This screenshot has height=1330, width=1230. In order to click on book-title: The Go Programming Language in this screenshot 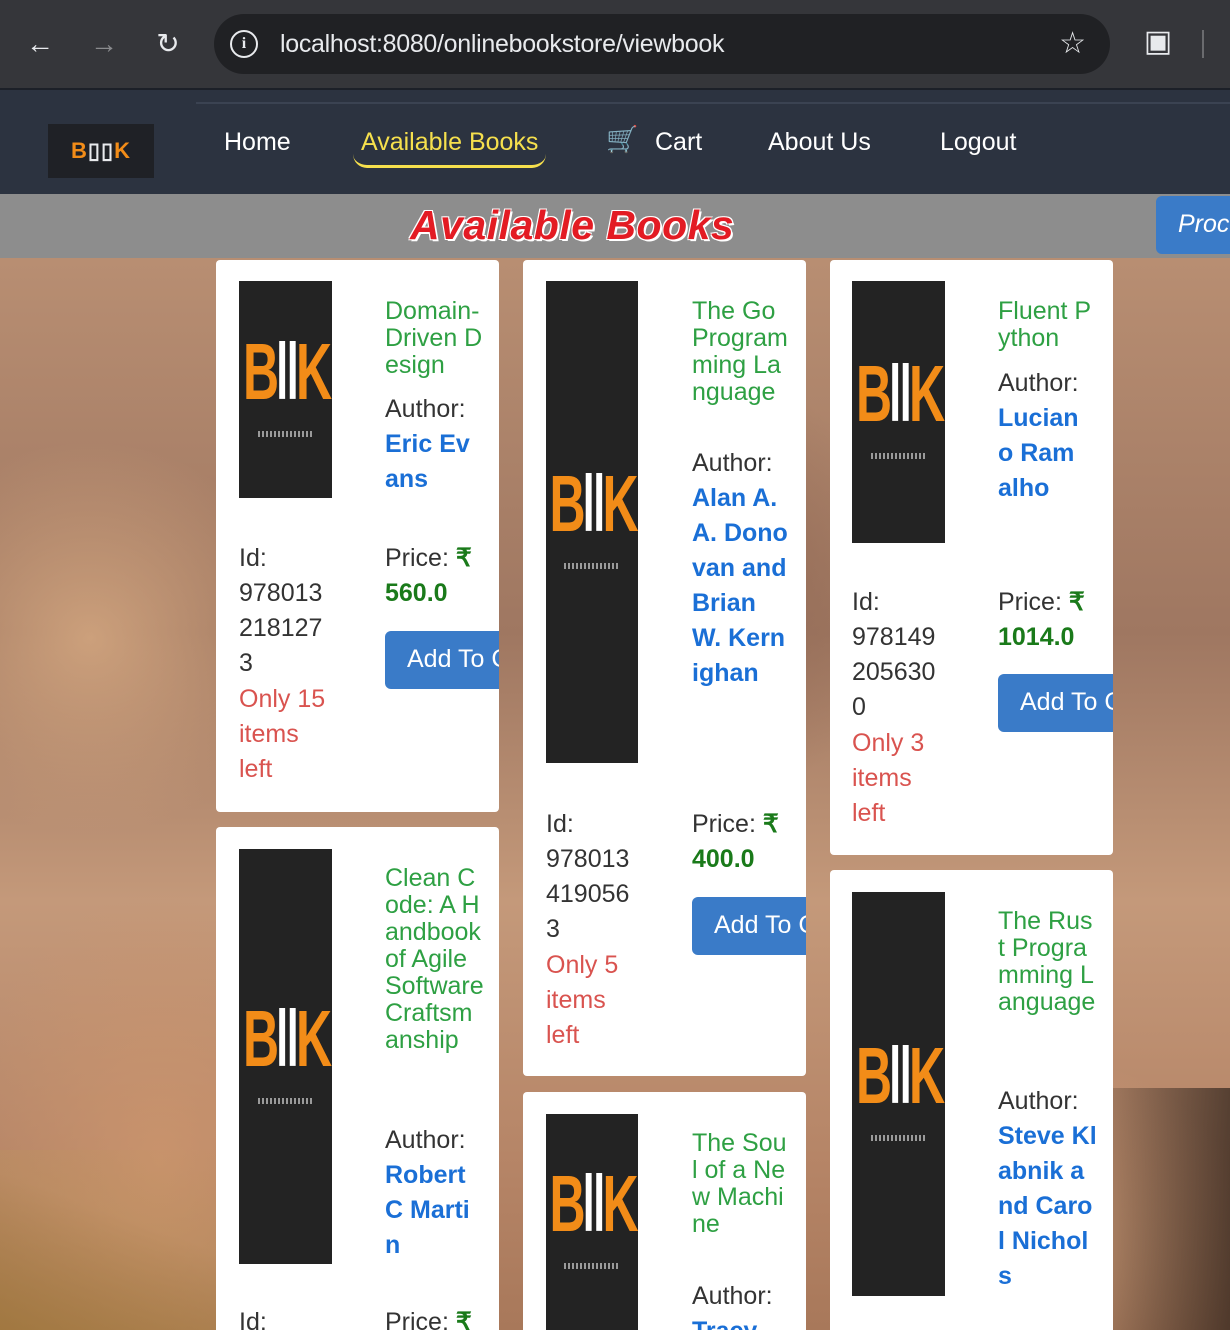, I will do `click(740, 351)`.